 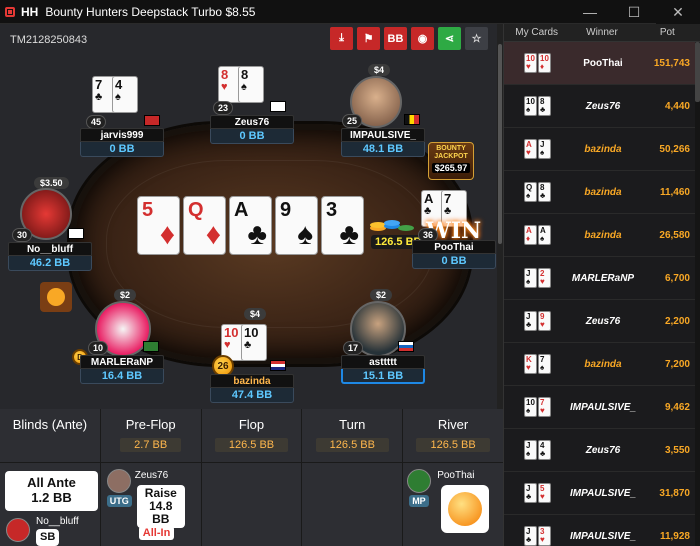 I want to click on my-cards: K ♥ 7 ♠, so click(x=533, y=364).